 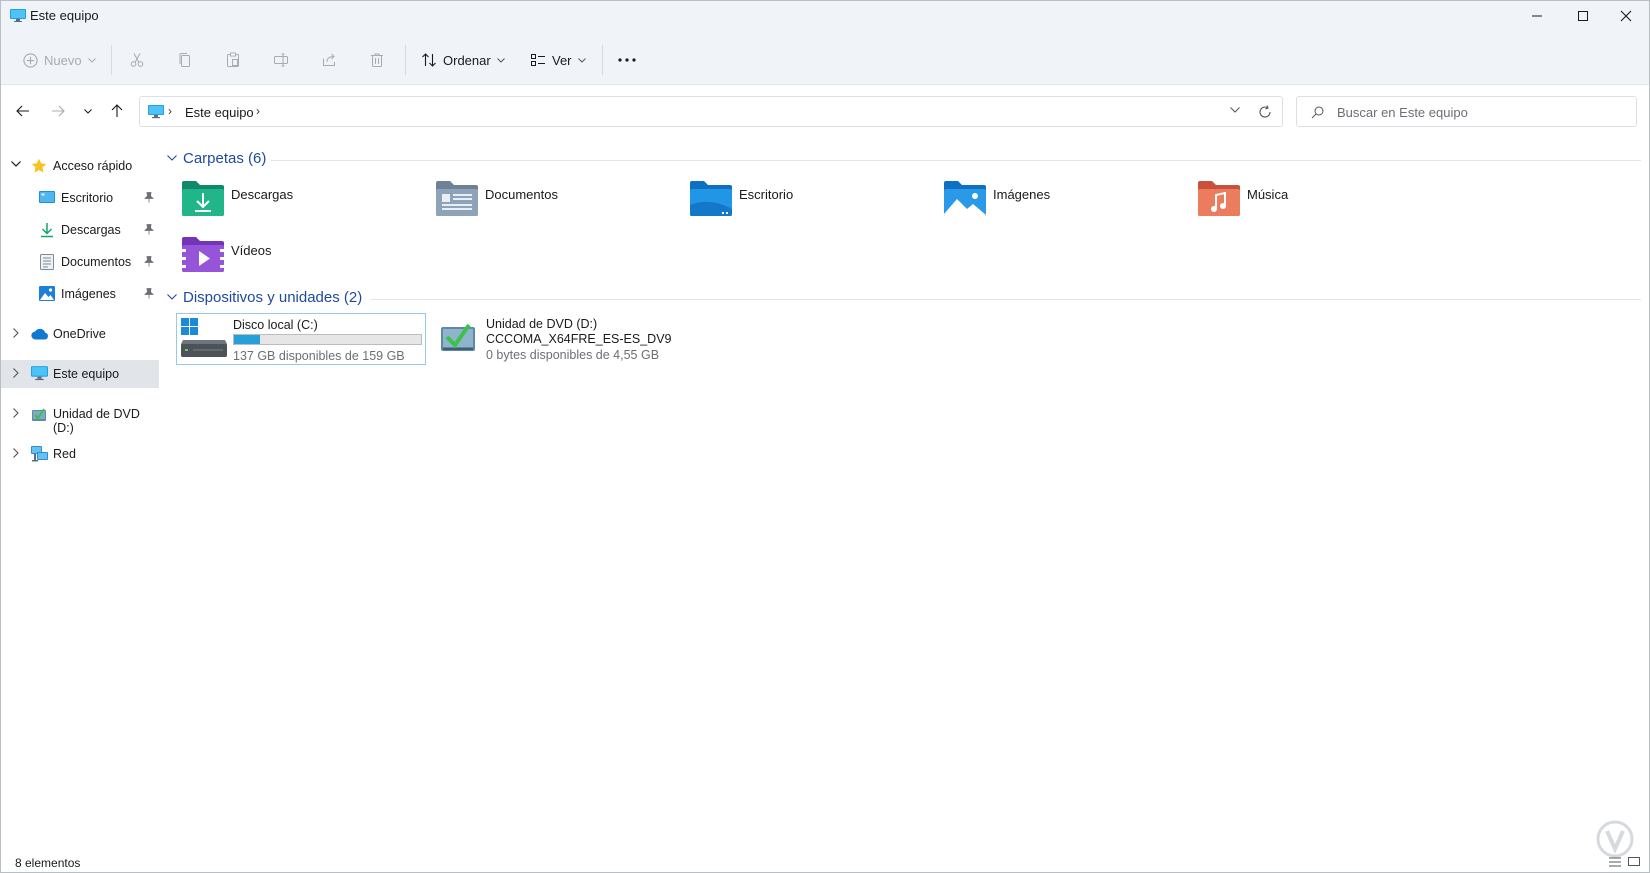 What do you see at coordinates (1219, 198) in the screenshot?
I see `music-folder-icon` at bounding box center [1219, 198].